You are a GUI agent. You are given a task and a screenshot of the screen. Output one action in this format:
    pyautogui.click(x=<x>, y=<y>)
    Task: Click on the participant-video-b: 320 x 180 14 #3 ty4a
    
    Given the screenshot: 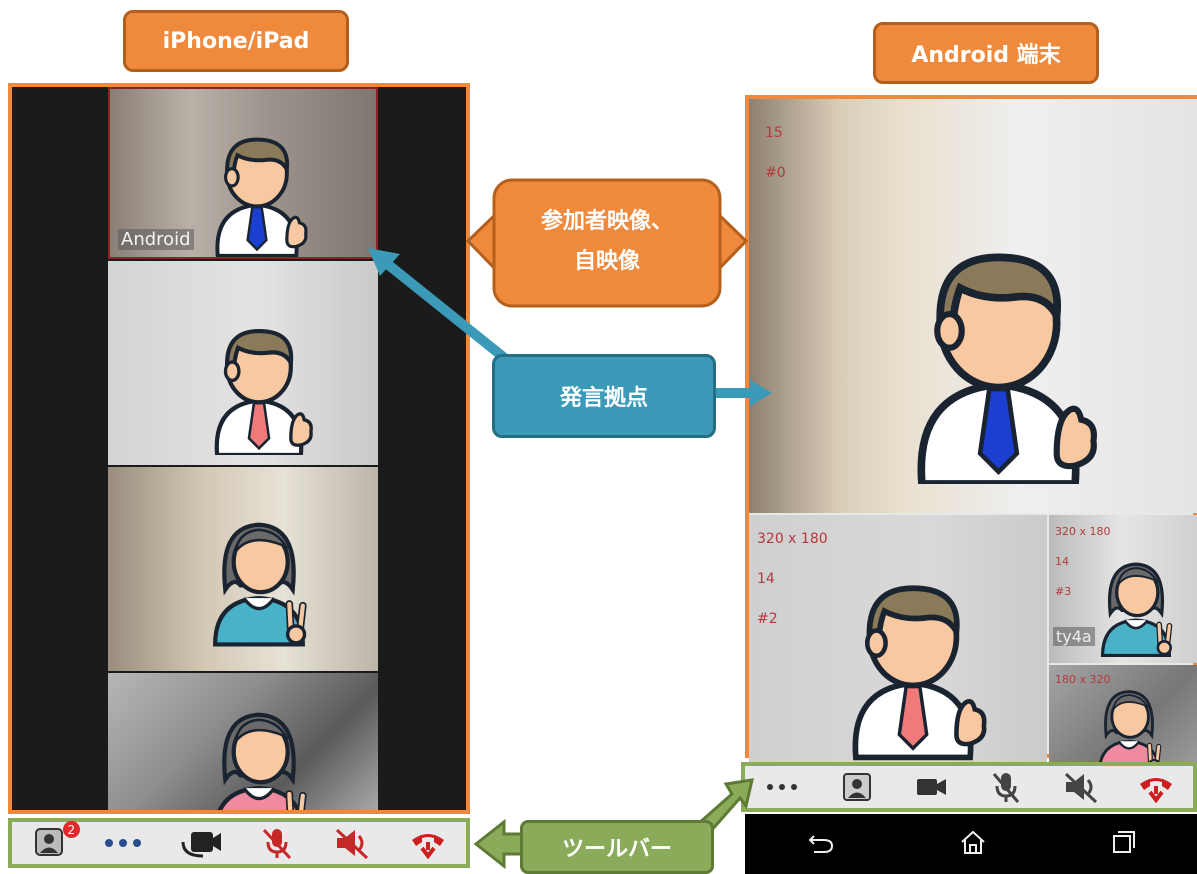 What is the action you would take?
    pyautogui.click(x=1123, y=589)
    